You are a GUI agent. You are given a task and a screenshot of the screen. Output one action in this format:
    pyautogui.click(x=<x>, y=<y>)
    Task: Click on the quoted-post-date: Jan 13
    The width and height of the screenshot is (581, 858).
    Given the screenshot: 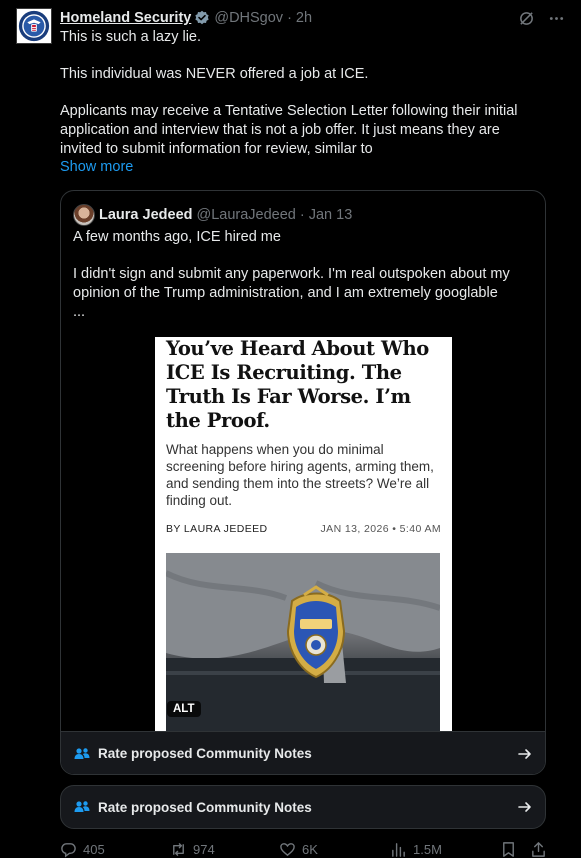 What is the action you would take?
    pyautogui.click(x=331, y=215)
    